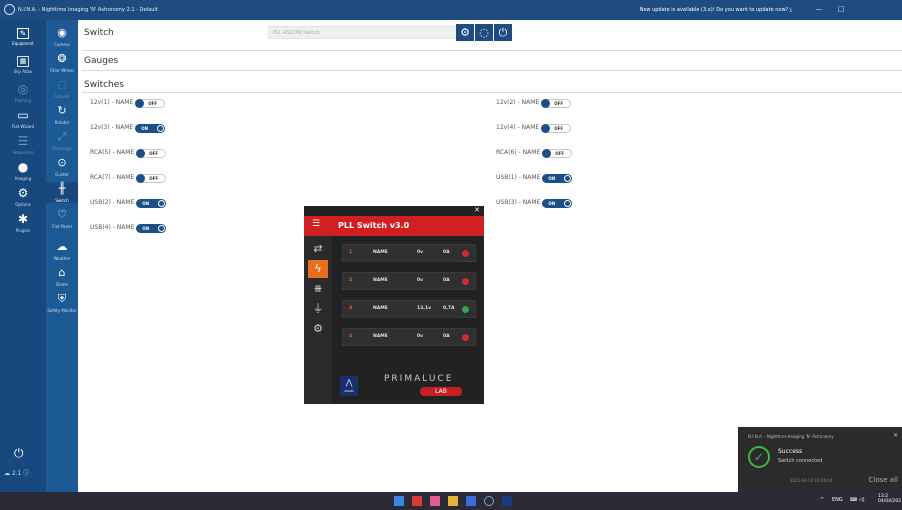 This screenshot has height=510, width=902. Describe the element at coordinates (128, 128) in the screenshot. I see `switch-row: 12v(3) - NAME ON` at that location.